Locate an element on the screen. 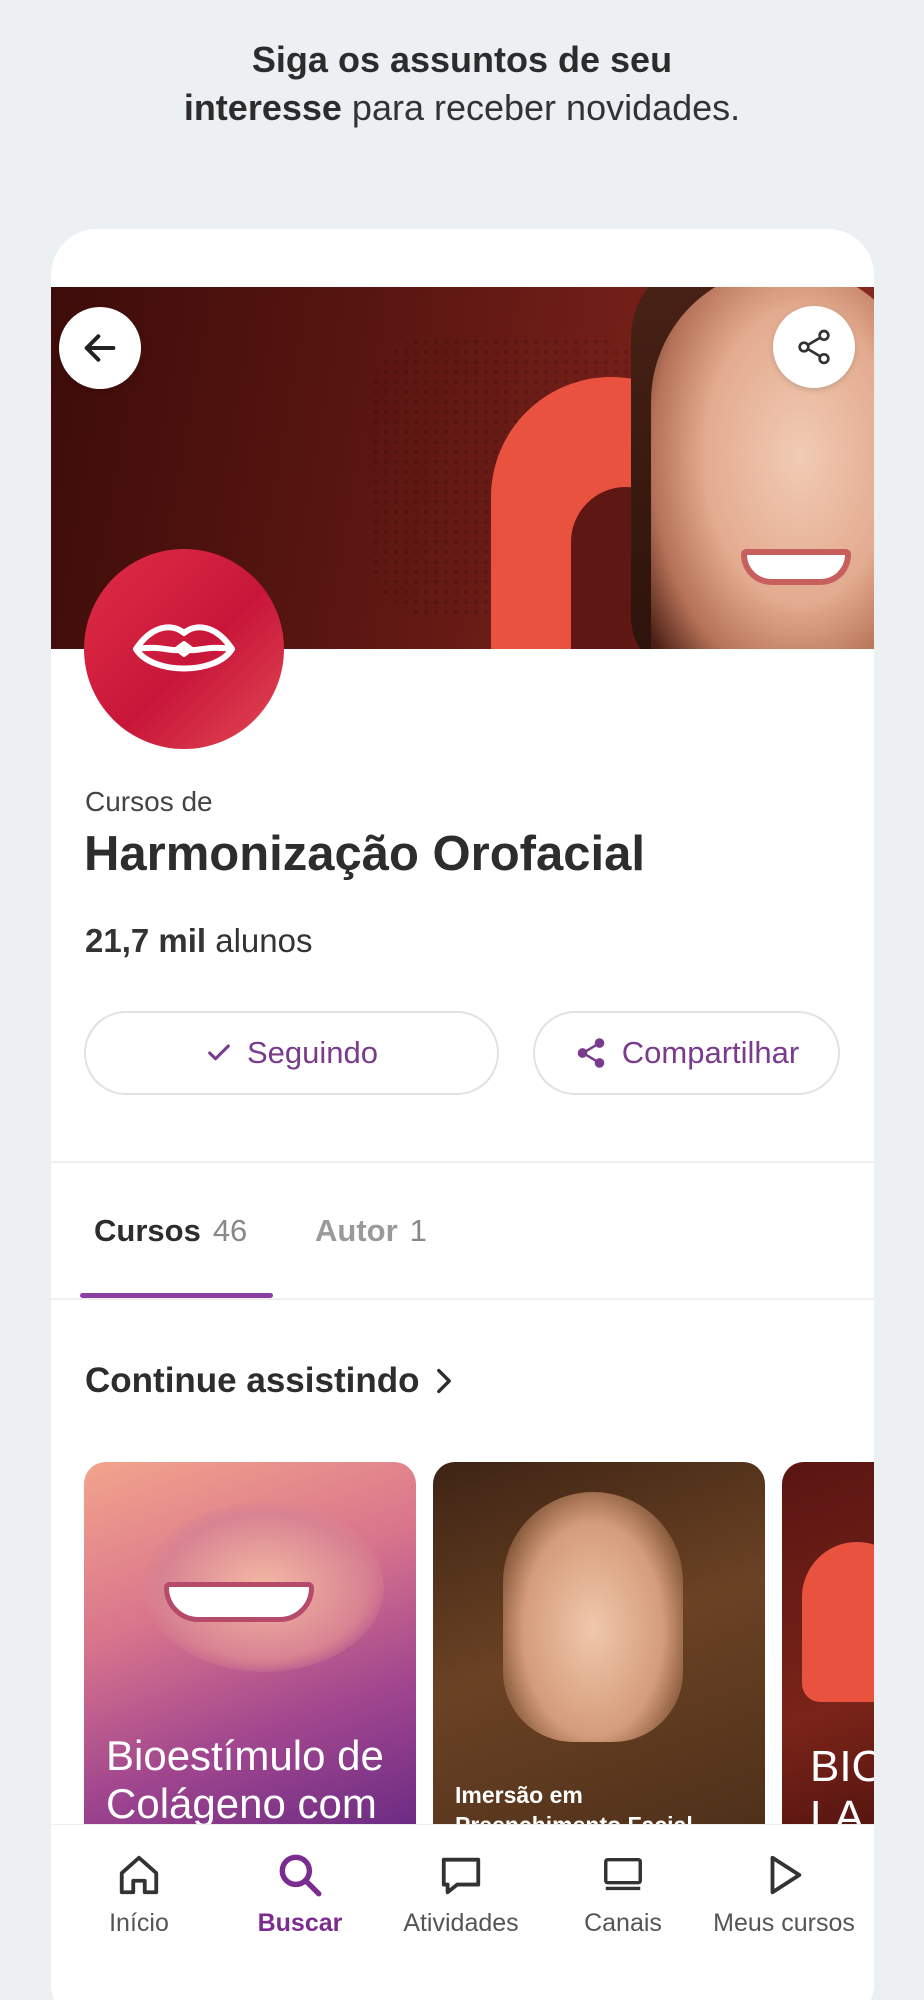  promo-line2-bold: interesse is located at coordinates (262, 107).